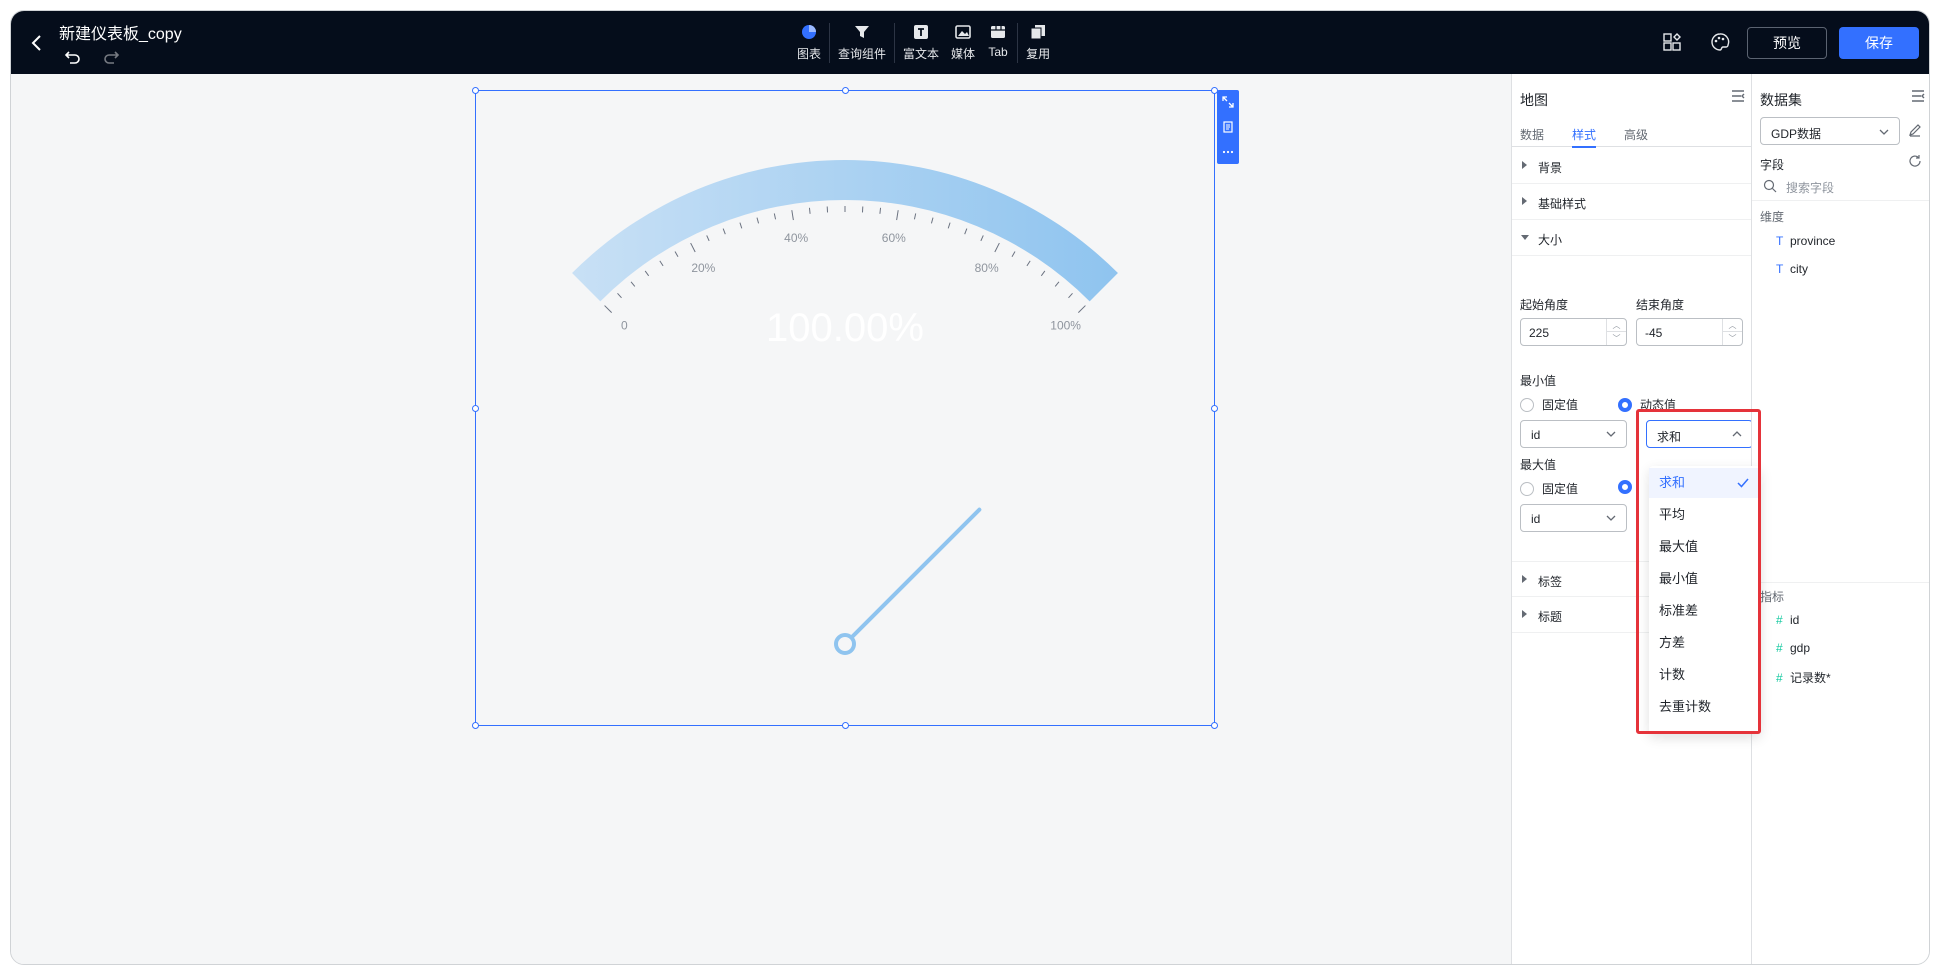 The width and height of the screenshot is (1940, 975). I want to click on fullscreen-icon, so click(1228, 102).